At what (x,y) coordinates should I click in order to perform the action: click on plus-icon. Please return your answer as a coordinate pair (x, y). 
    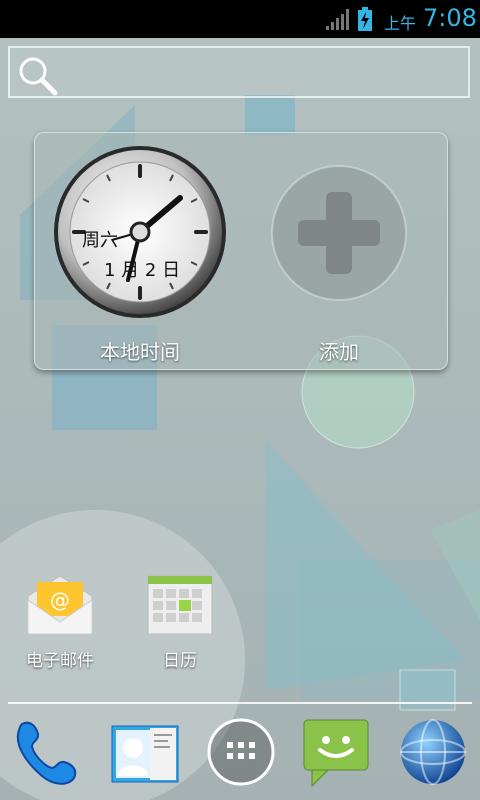
    Looking at the image, I should click on (339, 233).